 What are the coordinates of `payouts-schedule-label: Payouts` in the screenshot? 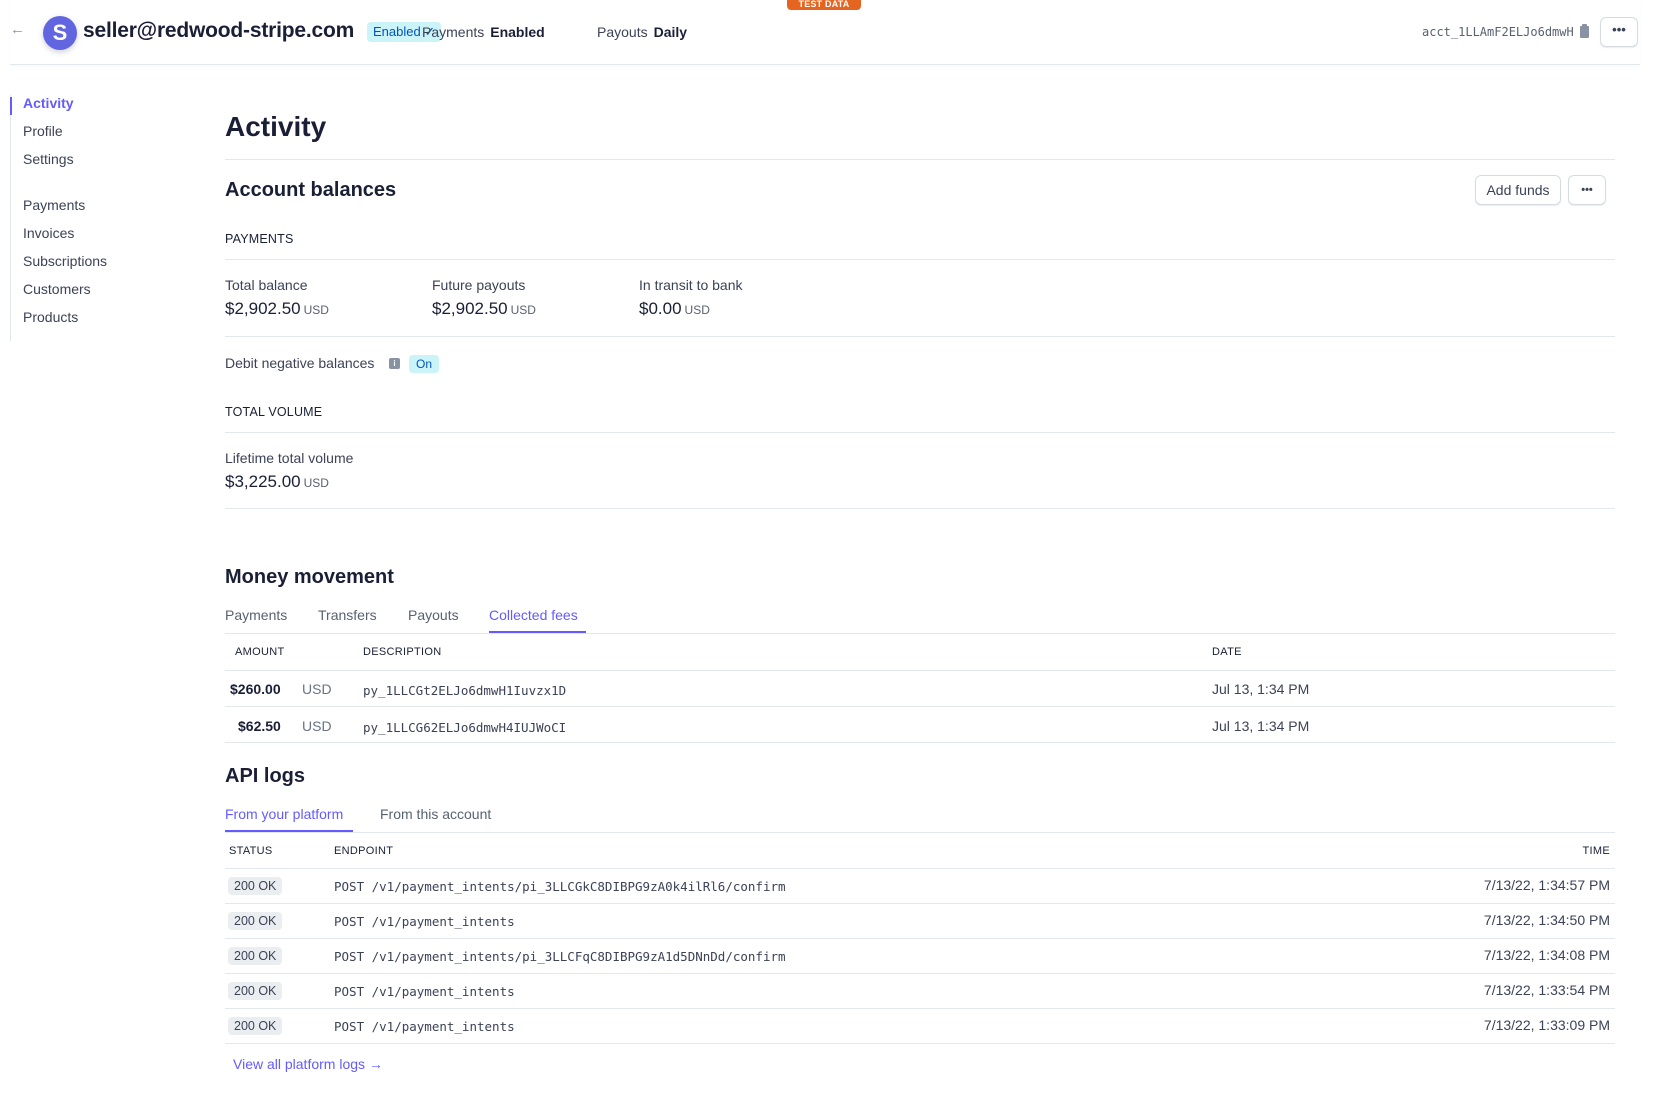 It's located at (622, 32).